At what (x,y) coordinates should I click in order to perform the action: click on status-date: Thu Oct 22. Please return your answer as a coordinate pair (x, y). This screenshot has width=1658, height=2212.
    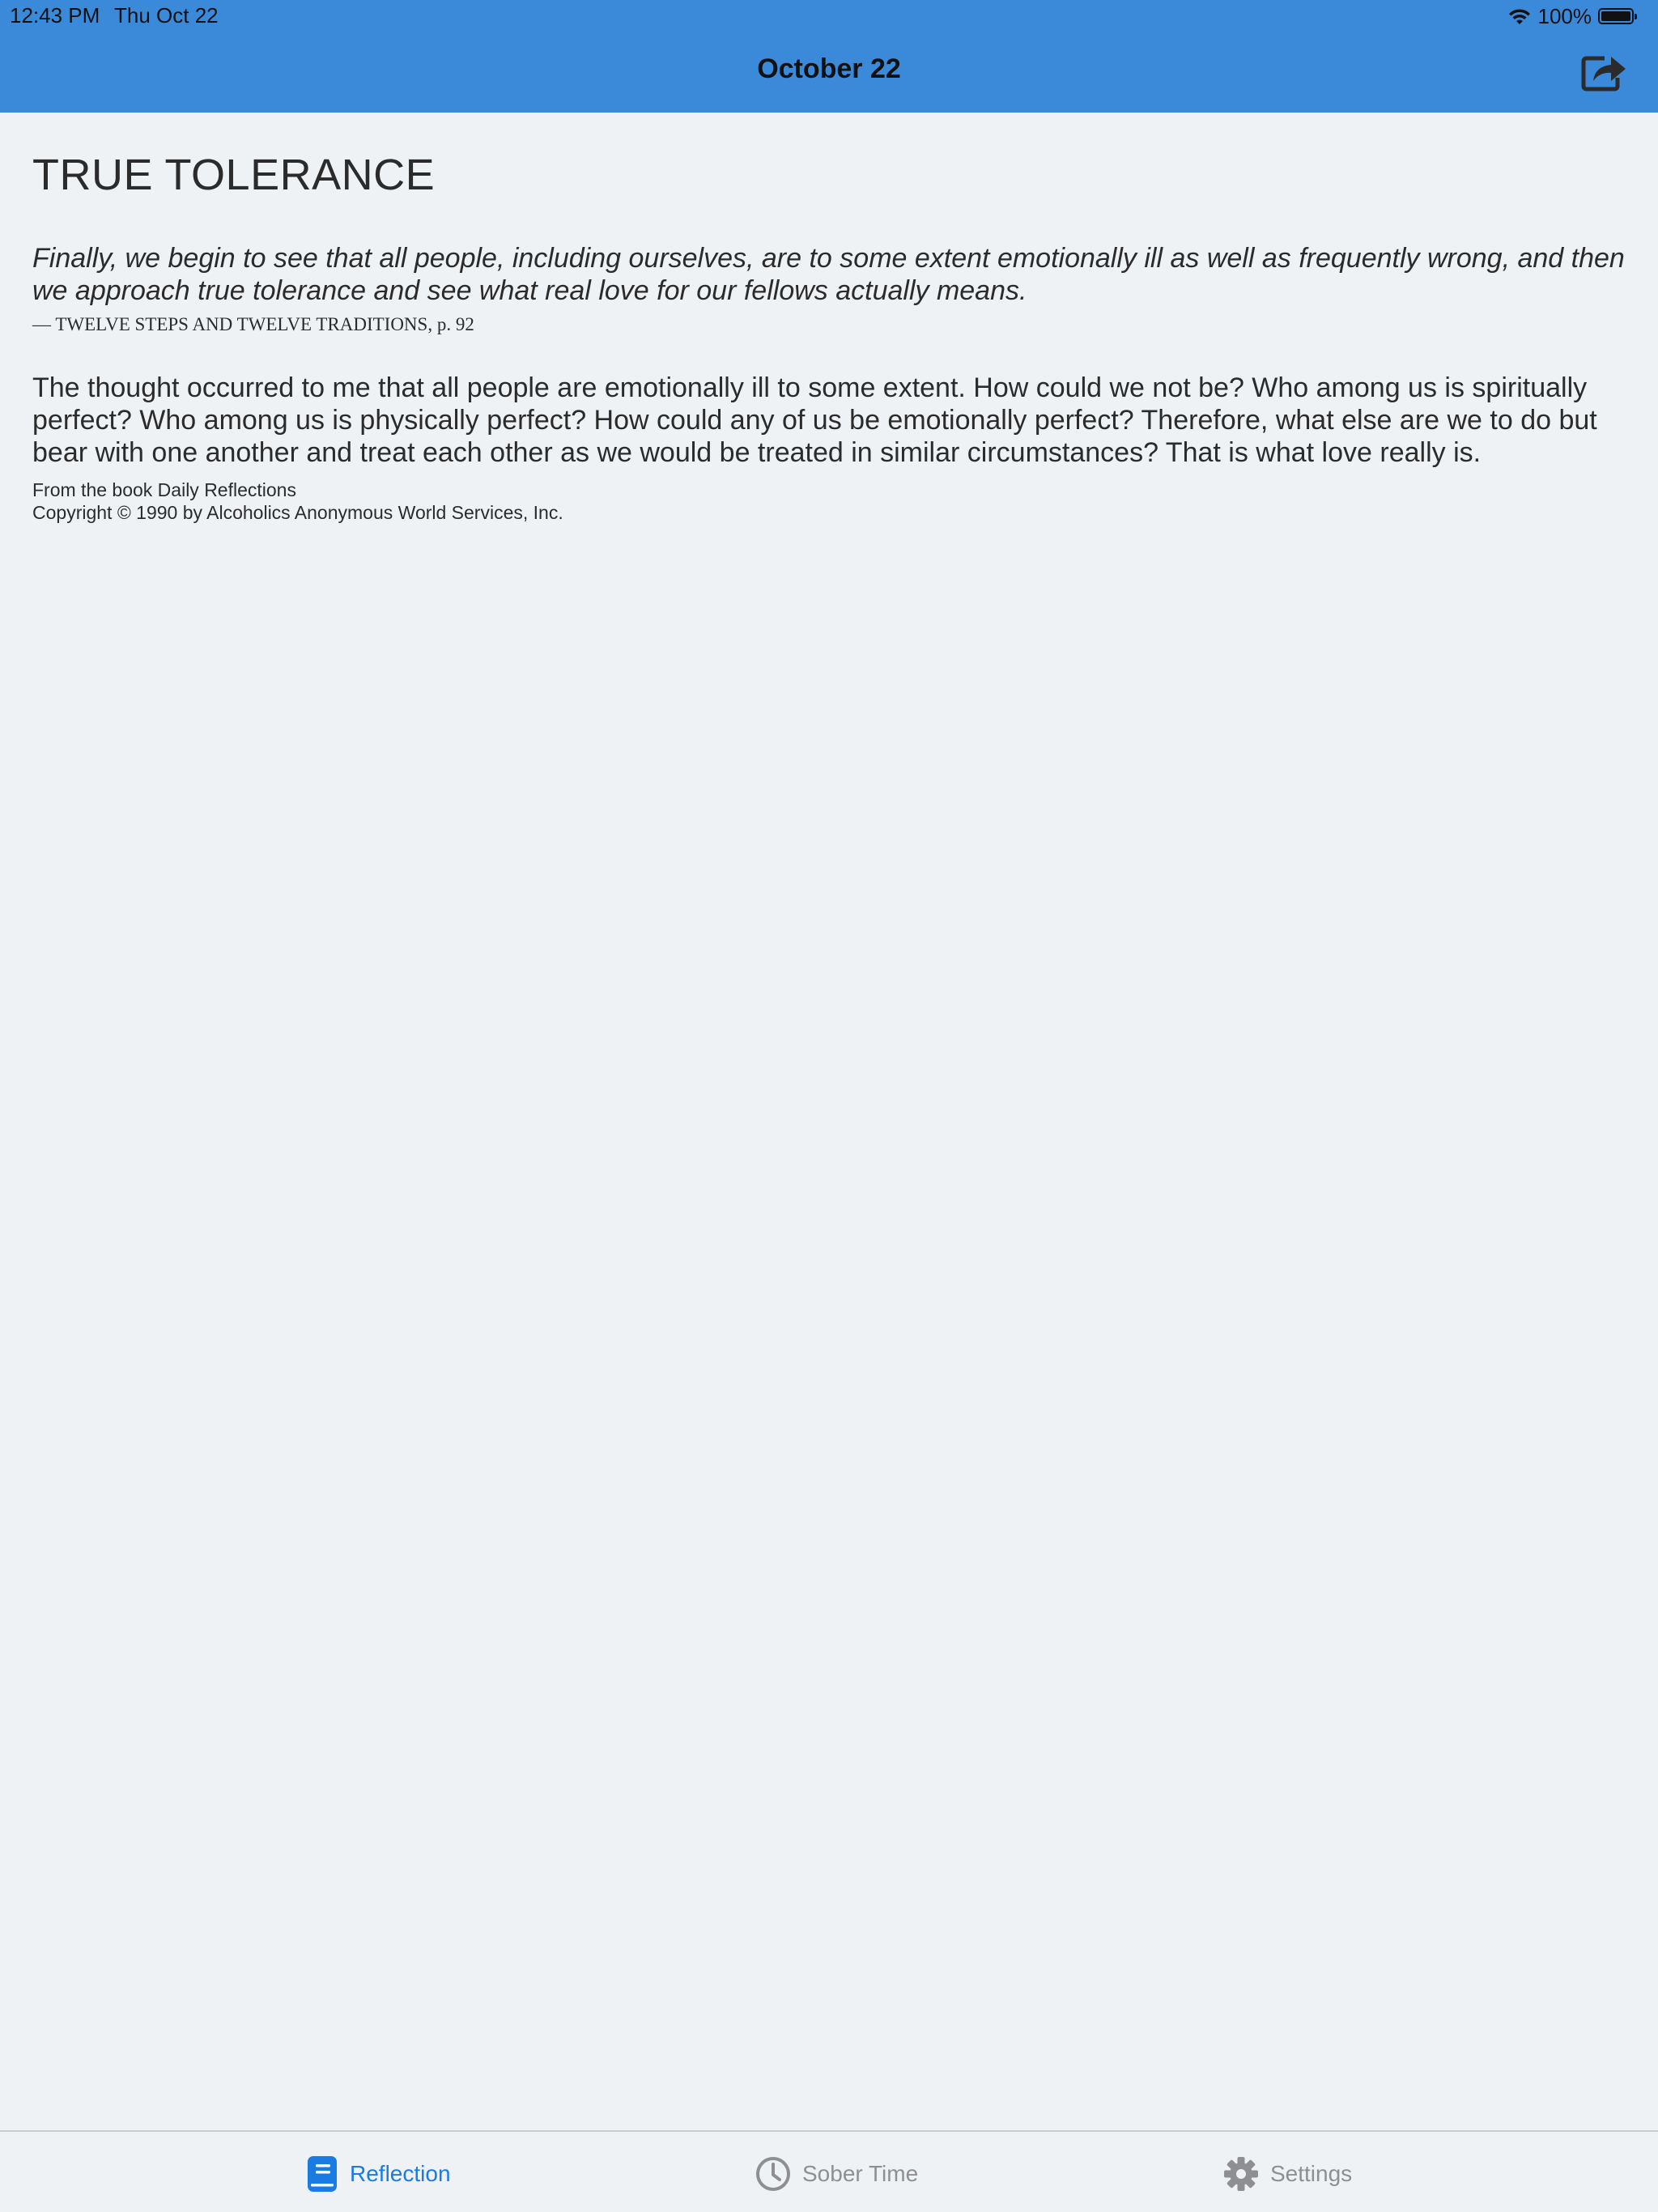
    Looking at the image, I should click on (166, 16).